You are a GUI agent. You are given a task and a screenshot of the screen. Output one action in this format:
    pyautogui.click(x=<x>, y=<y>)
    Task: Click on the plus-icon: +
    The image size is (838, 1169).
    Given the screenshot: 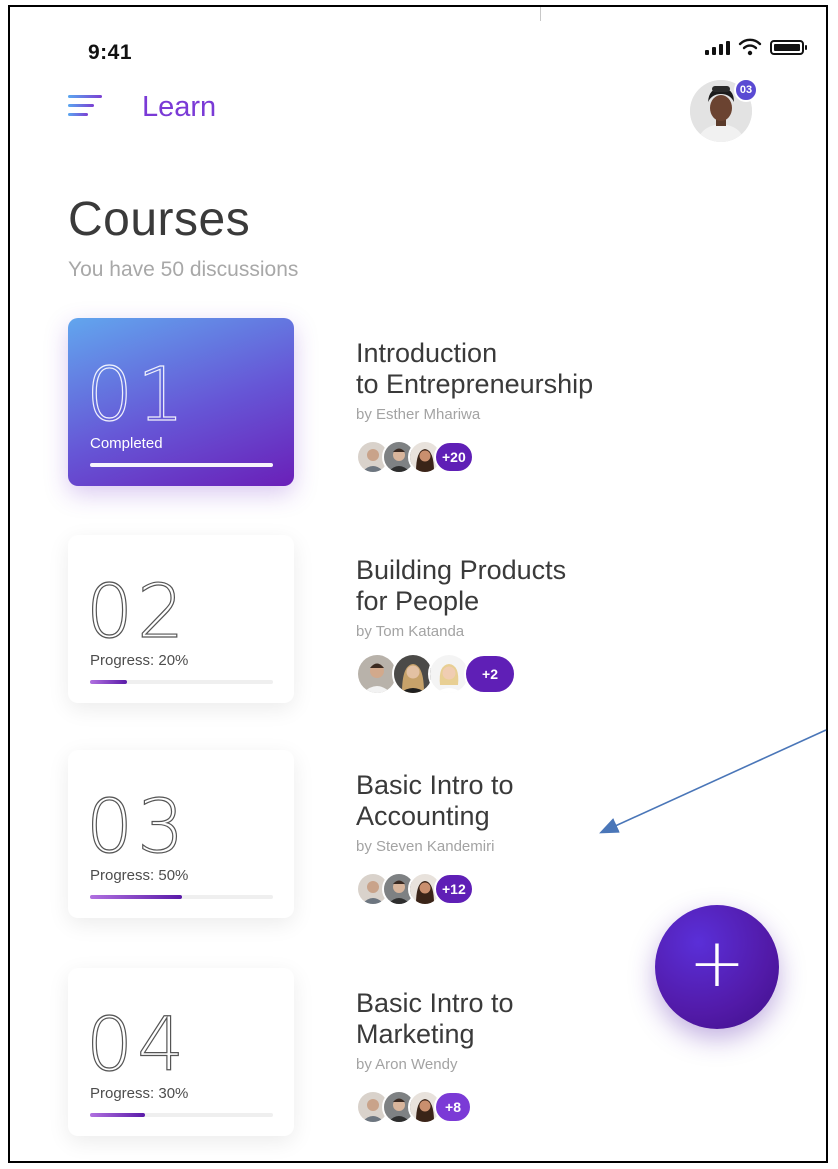 What is the action you would take?
    pyautogui.click(x=717, y=963)
    